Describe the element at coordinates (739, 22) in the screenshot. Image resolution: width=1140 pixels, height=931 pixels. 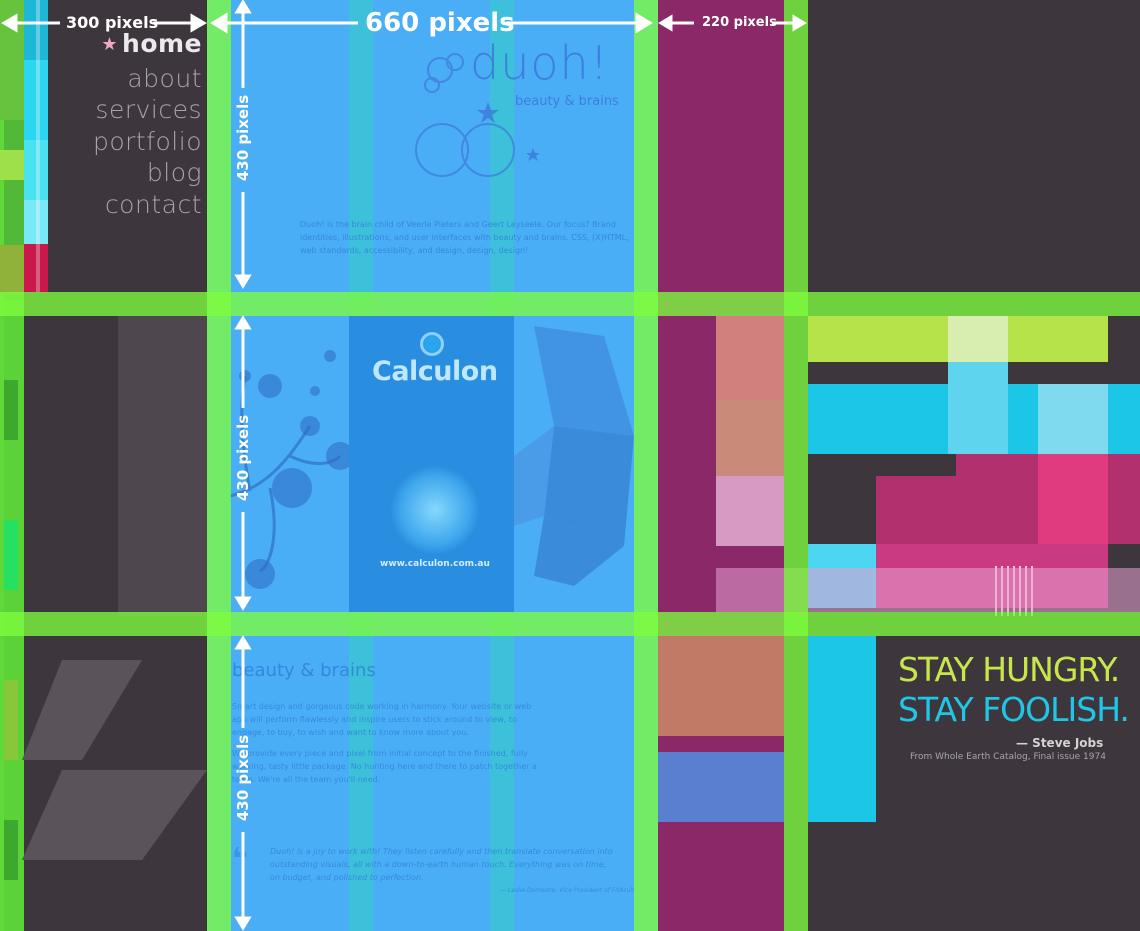
I see `measure-label-right: 220 pixels` at that location.